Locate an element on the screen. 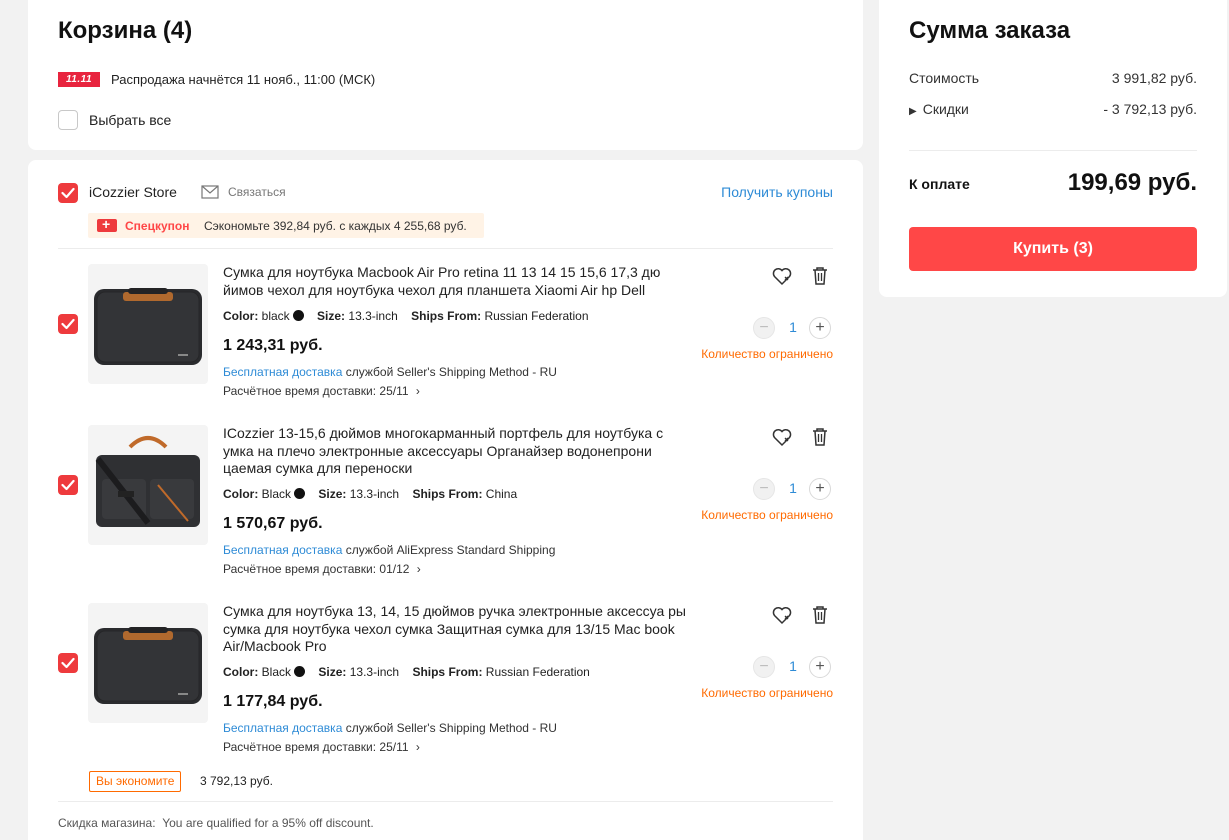 The height and width of the screenshot is (840, 1229). caret-right-icon: ▶ is located at coordinates (913, 111).